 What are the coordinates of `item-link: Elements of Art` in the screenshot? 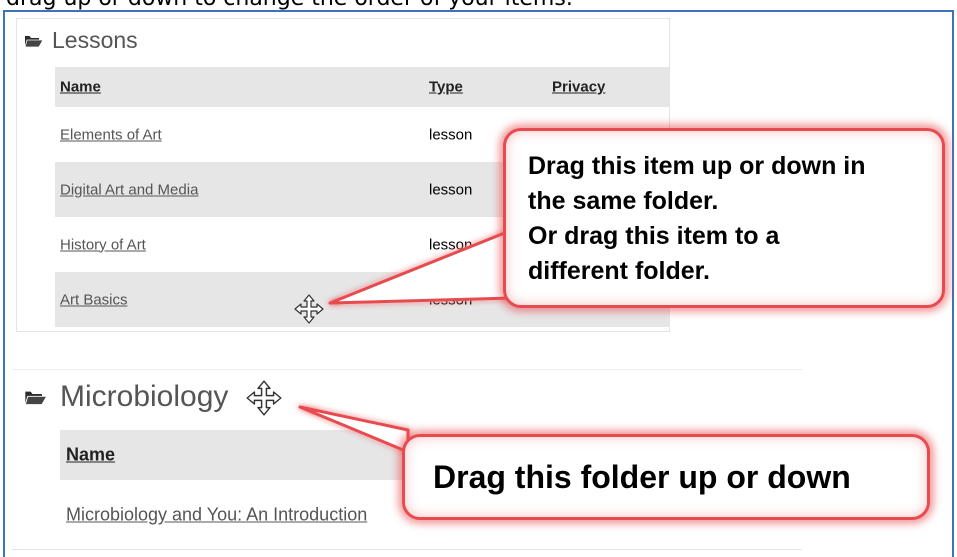 It's located at (111, 134).